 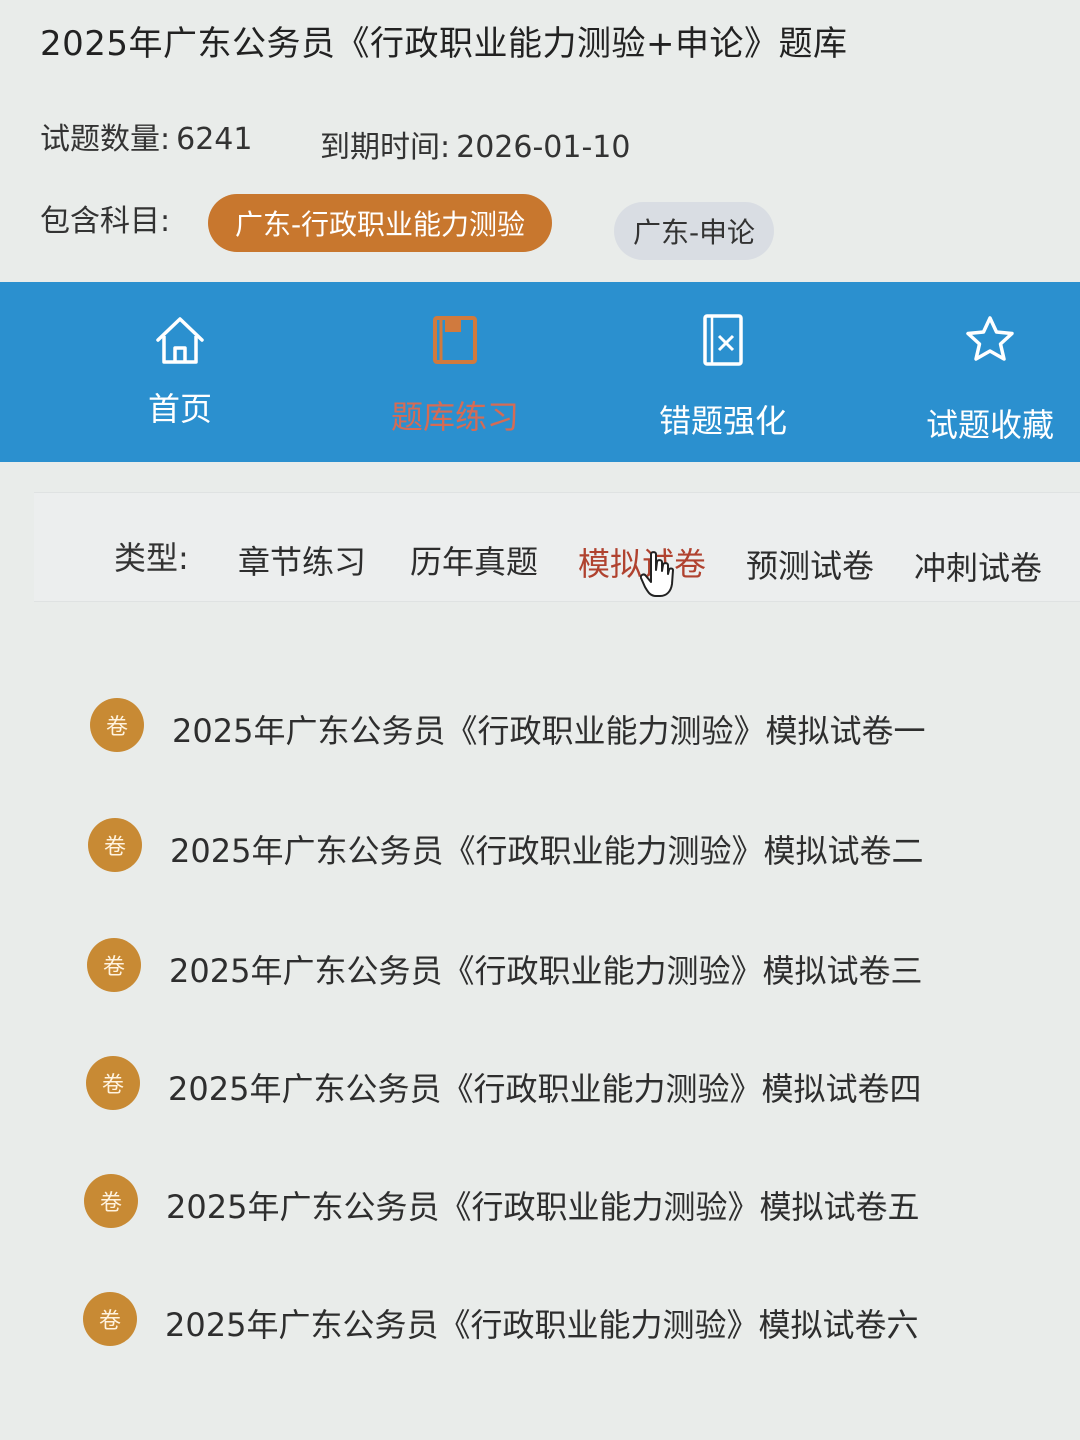 What do you see at coordinates (978, 566) in the screenshot?
I see `filter-sprint-papers: 冲刺试卷` at bounding box center [978, 566].